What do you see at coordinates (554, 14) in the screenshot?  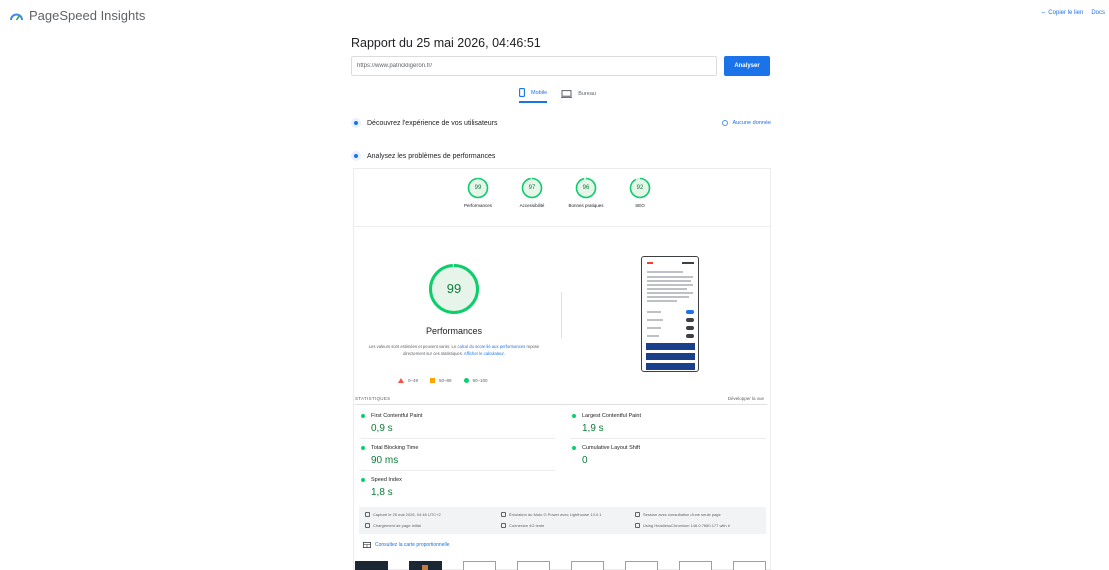 I see `top-bar: PageSpeed Insights ⇔ Copier le lien Docs` at bounding box center [554, 14].